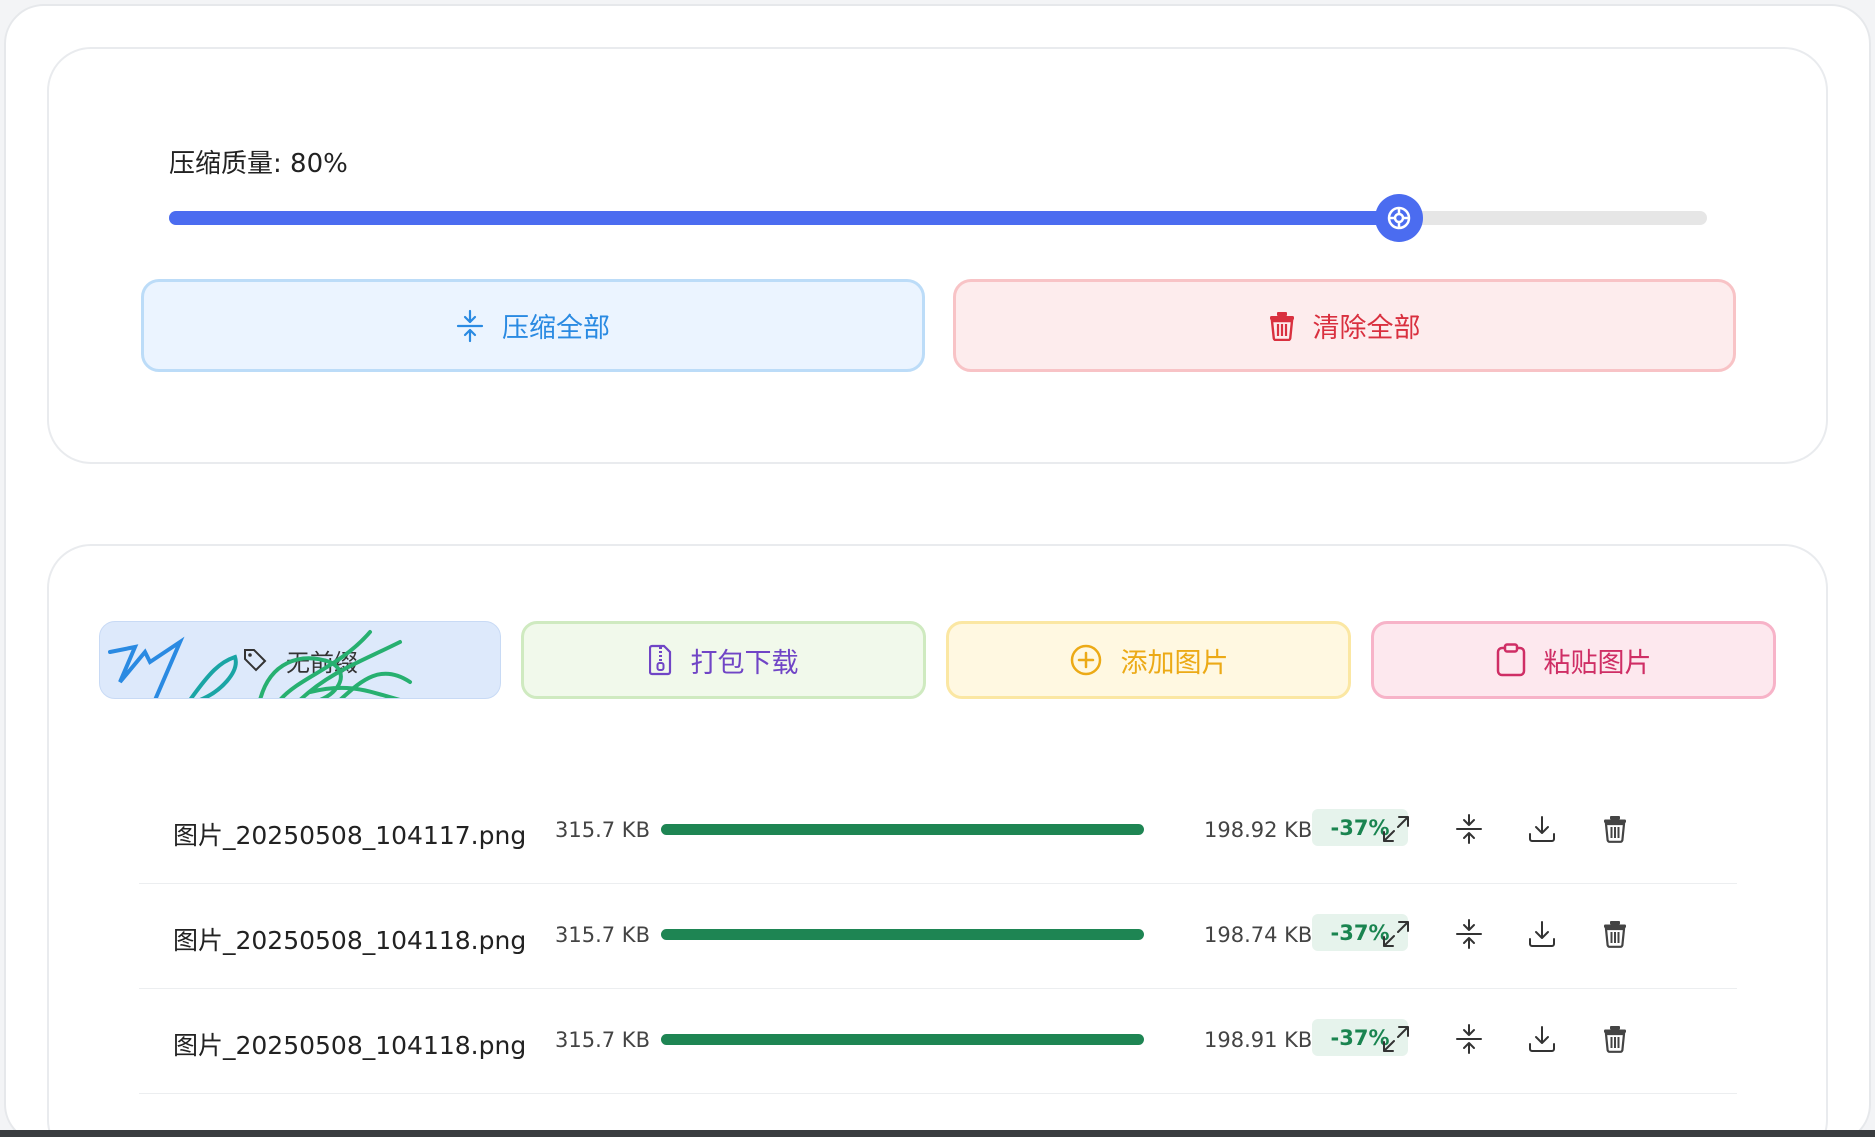  I want to click on zip-download-button: 打包下载, so click(723, 660).